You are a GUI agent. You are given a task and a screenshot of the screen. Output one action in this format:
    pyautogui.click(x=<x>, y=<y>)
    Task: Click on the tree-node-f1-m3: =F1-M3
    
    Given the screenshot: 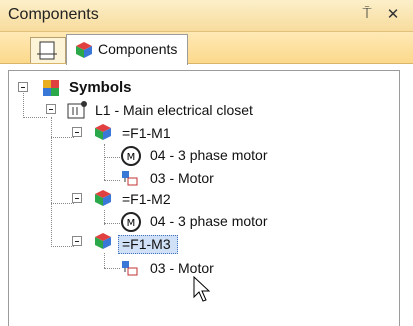 What is the action you would take?
    pyautogui.click(x=146, y=244)
    